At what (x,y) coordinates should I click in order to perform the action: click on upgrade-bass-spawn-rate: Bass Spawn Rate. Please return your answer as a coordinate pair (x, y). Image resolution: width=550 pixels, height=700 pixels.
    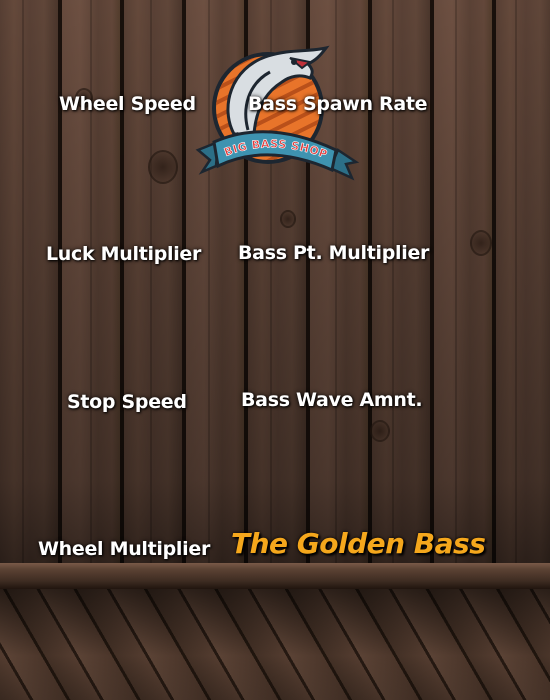
    Looking at the image, I should click on (338, 104).